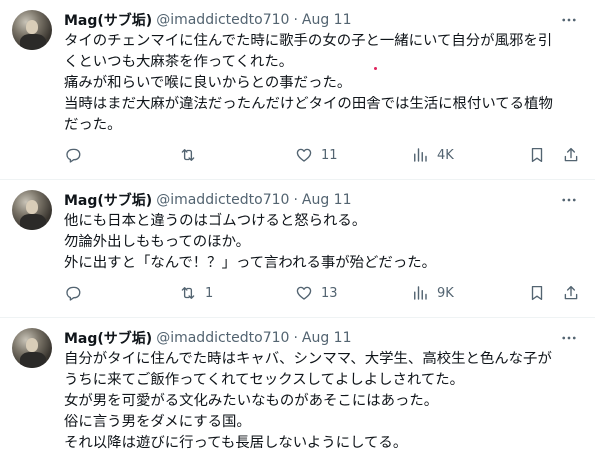 Image resolution: width=595 pixels, height=467 pixels. What do you see at coordinates (316, 155) in the screenshot?
I see `like-button: 11` at bounding box center [316, 155].